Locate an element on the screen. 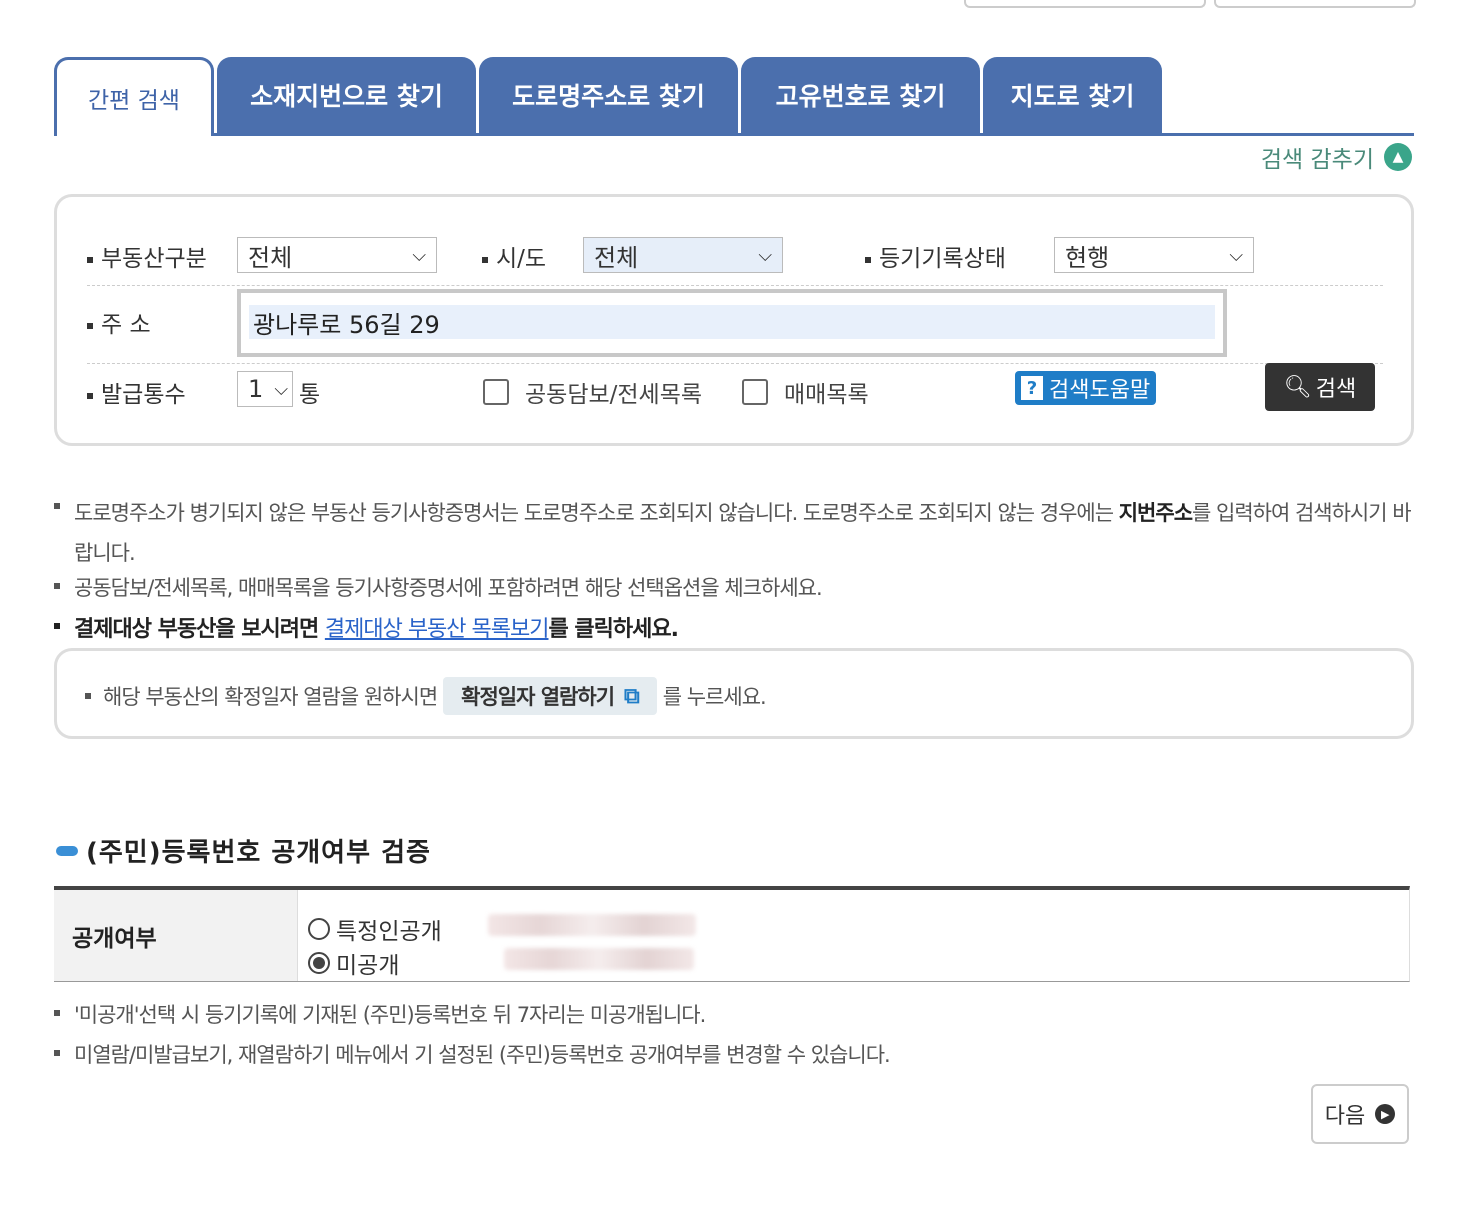  copies-unit: 통 is located at coordinates (310, 395).